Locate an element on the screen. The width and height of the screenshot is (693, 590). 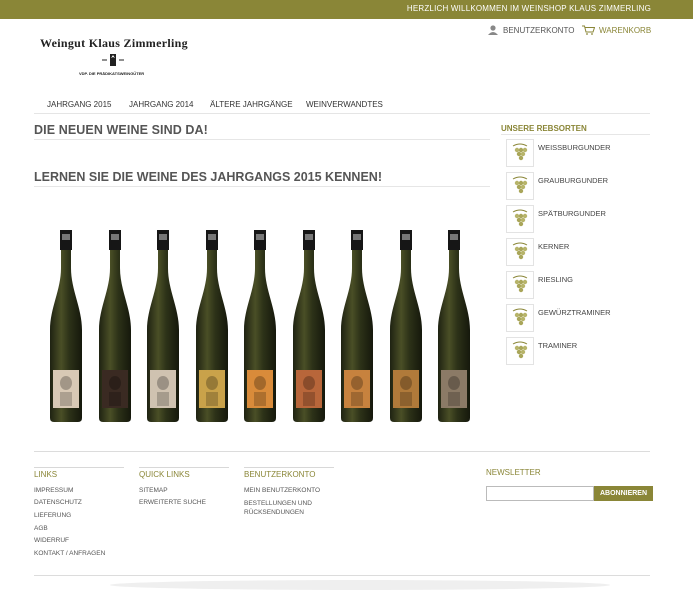
cart-link: WARENKORB is located at coordinates (616, 30).